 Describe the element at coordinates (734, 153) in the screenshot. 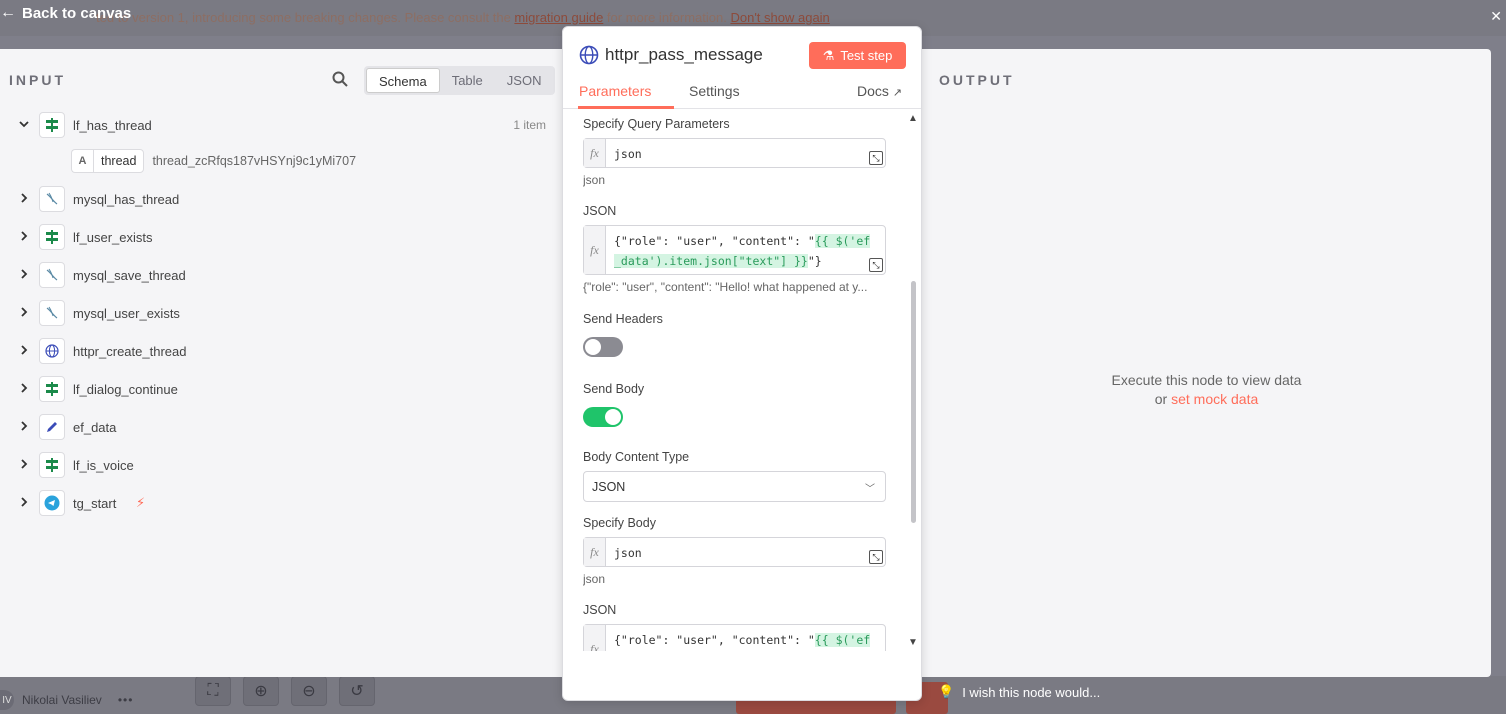

I see `query-params-input: fx json ⤡` at that location.